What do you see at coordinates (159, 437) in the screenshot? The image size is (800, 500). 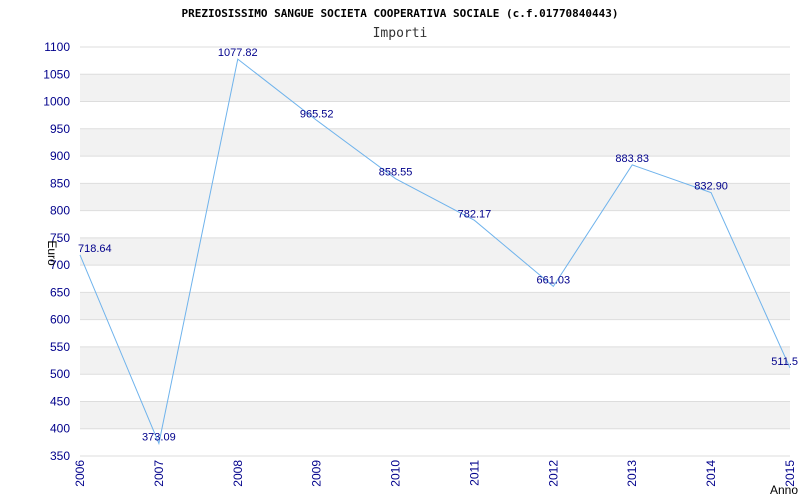 I see `data-label: 373.09` at bounding box center [159, 437].